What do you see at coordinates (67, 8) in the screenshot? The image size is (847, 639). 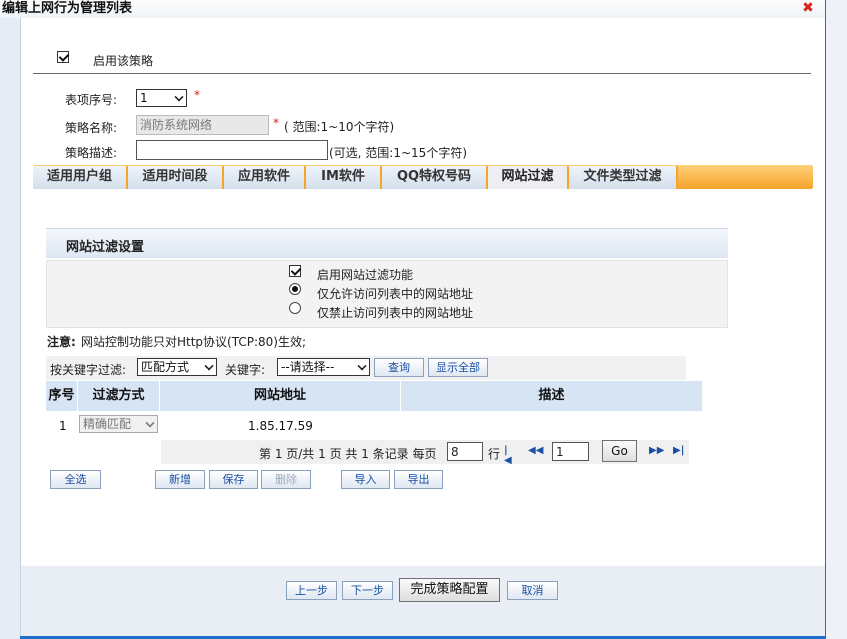 I see `window-title: 编辑上网行为管理列表` at bounding box center [67, 8].